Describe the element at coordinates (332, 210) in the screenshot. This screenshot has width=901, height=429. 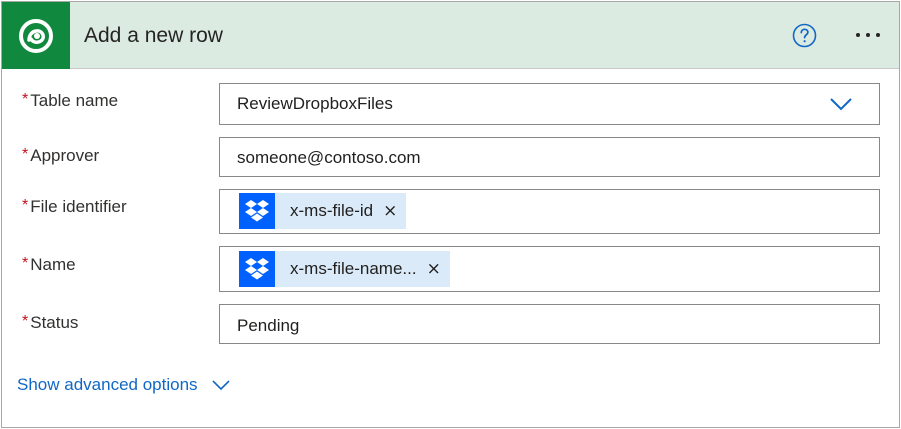
I see `token-label: x-ms-file-id` at that location.